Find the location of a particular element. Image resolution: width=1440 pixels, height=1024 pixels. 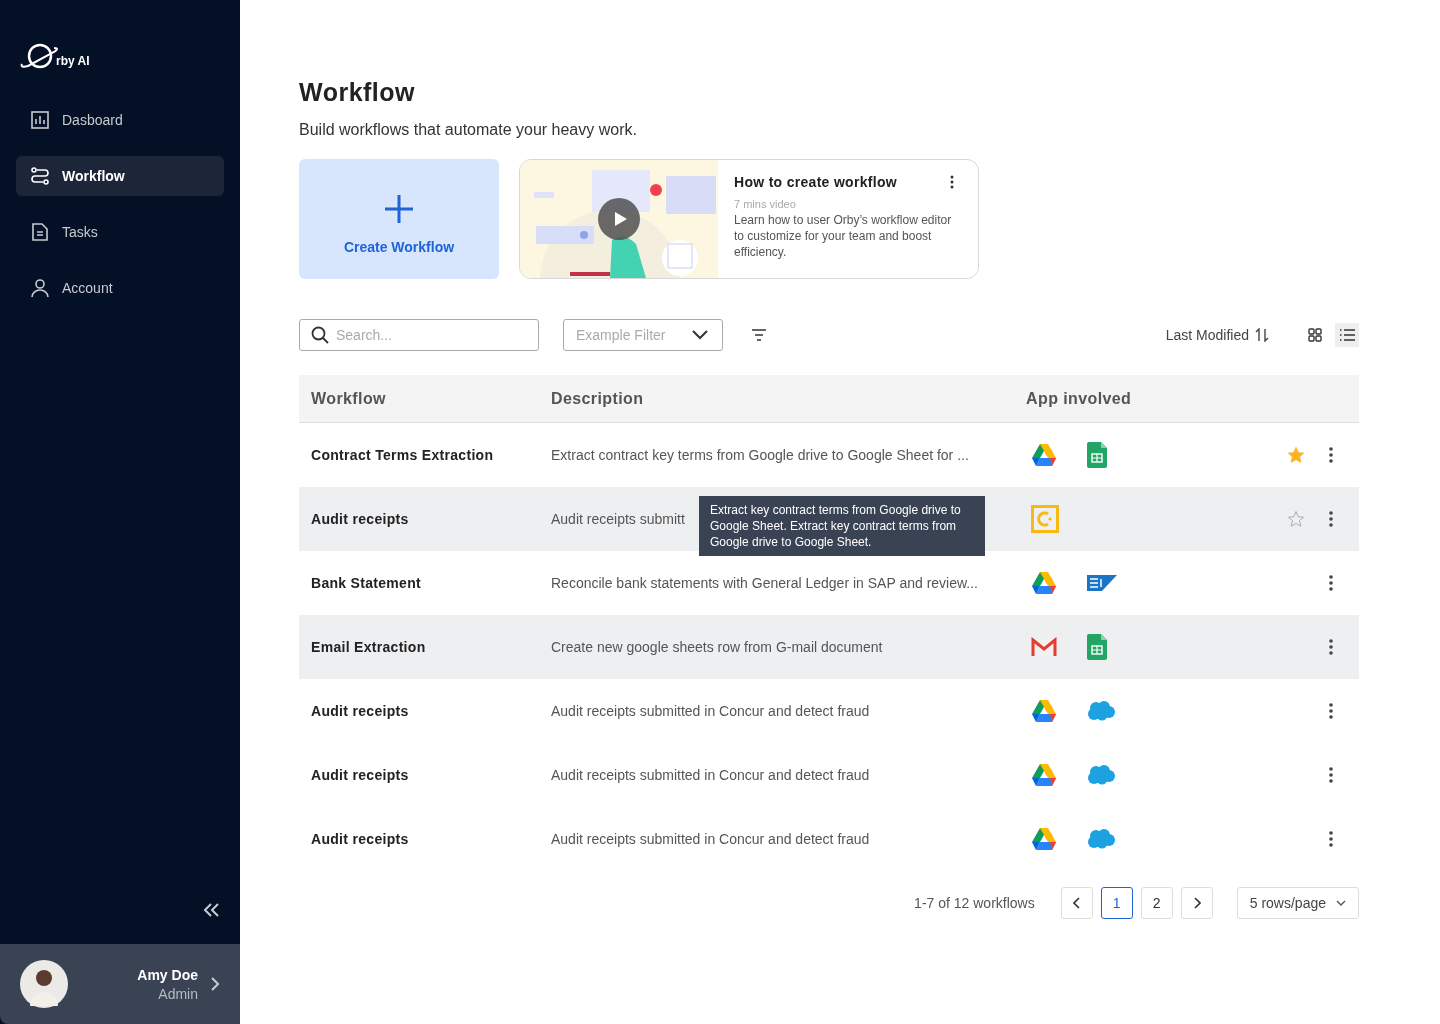

video-duration: 7 mins video is located at coordinates (765, 204).